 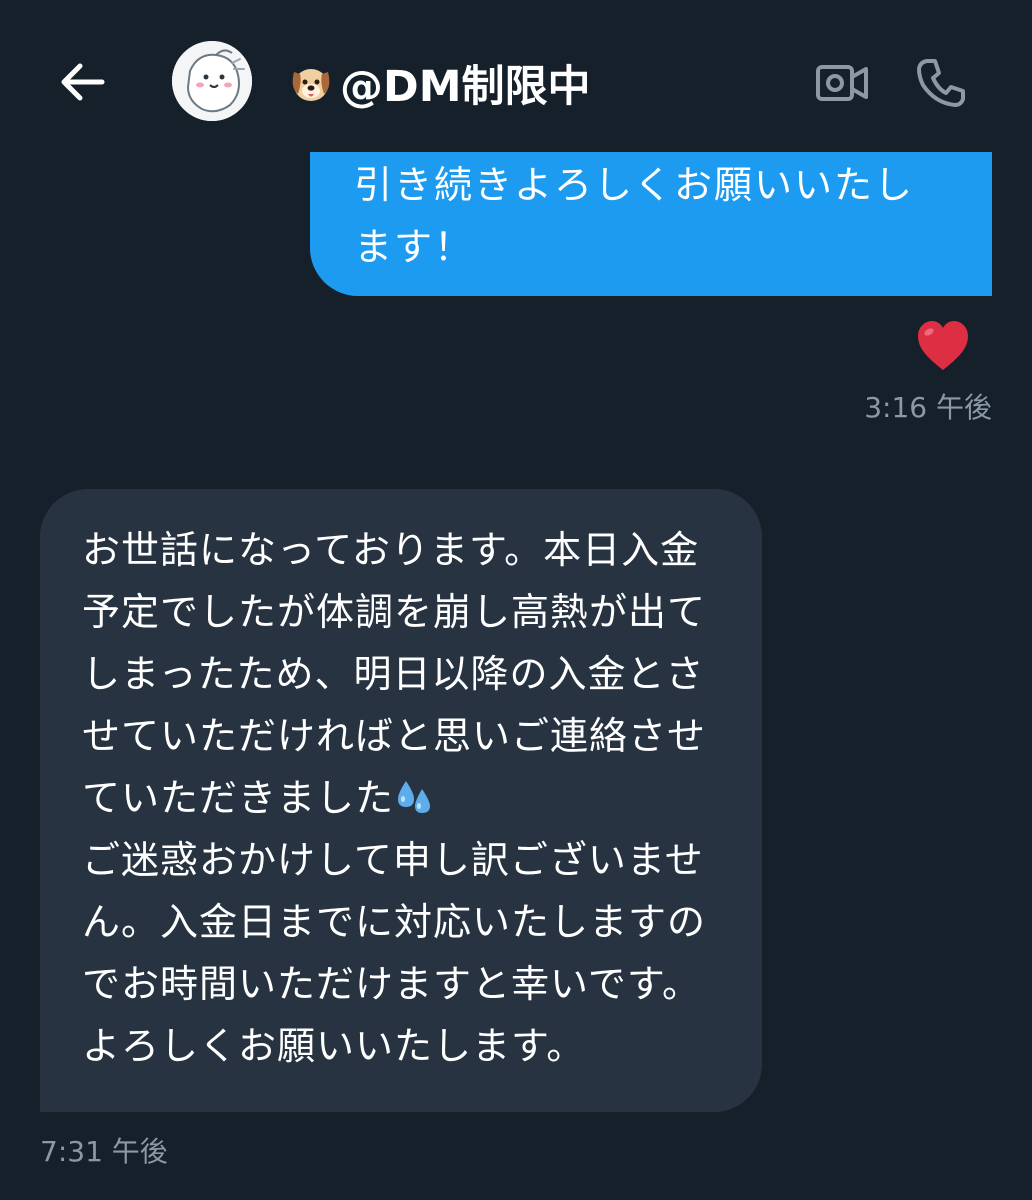 What do you see at coordinates (394, 612) in the screenshot?
I see `received-message-line: 予定でしたが体調を崩し高熱が出て` at bounding box center [394, 612].